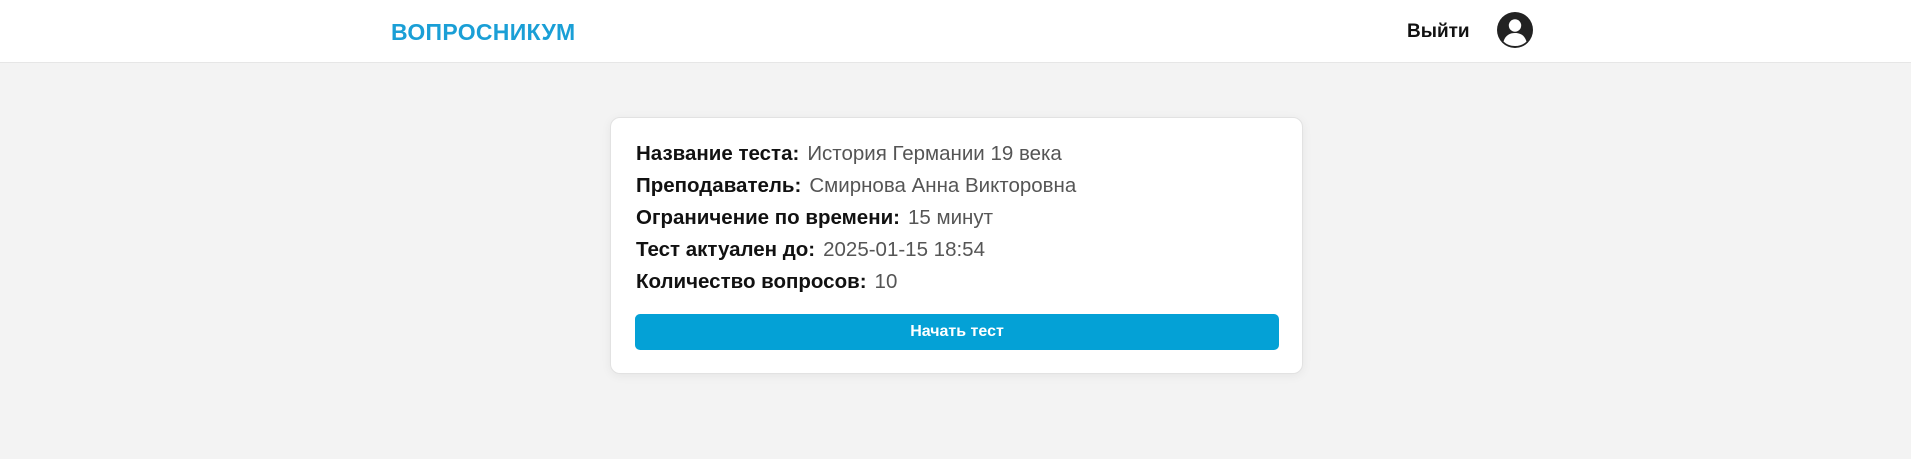 The height and width of the screenshot is (459, 1911). Describe the element at coordinates (904, 249) in the screenshot. I see `valid-until-value: 2025-01-15 18:54` at that location.